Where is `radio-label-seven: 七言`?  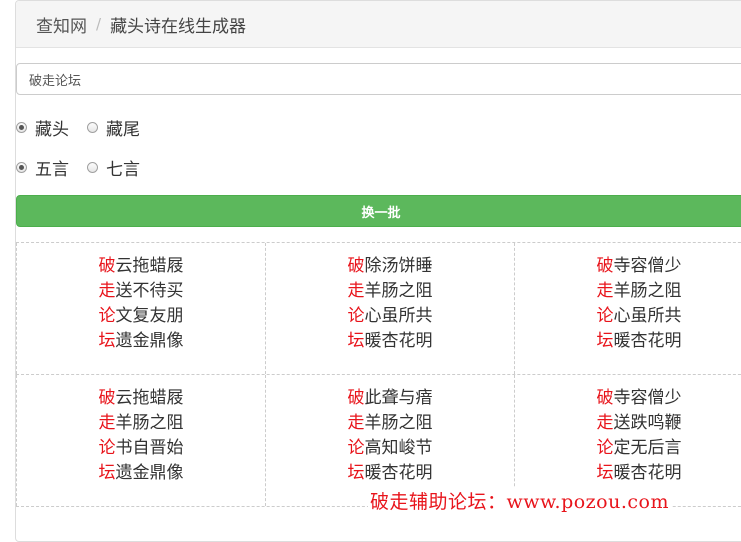 radio-label-seven: 七言 is located at coordinates (123, 170).